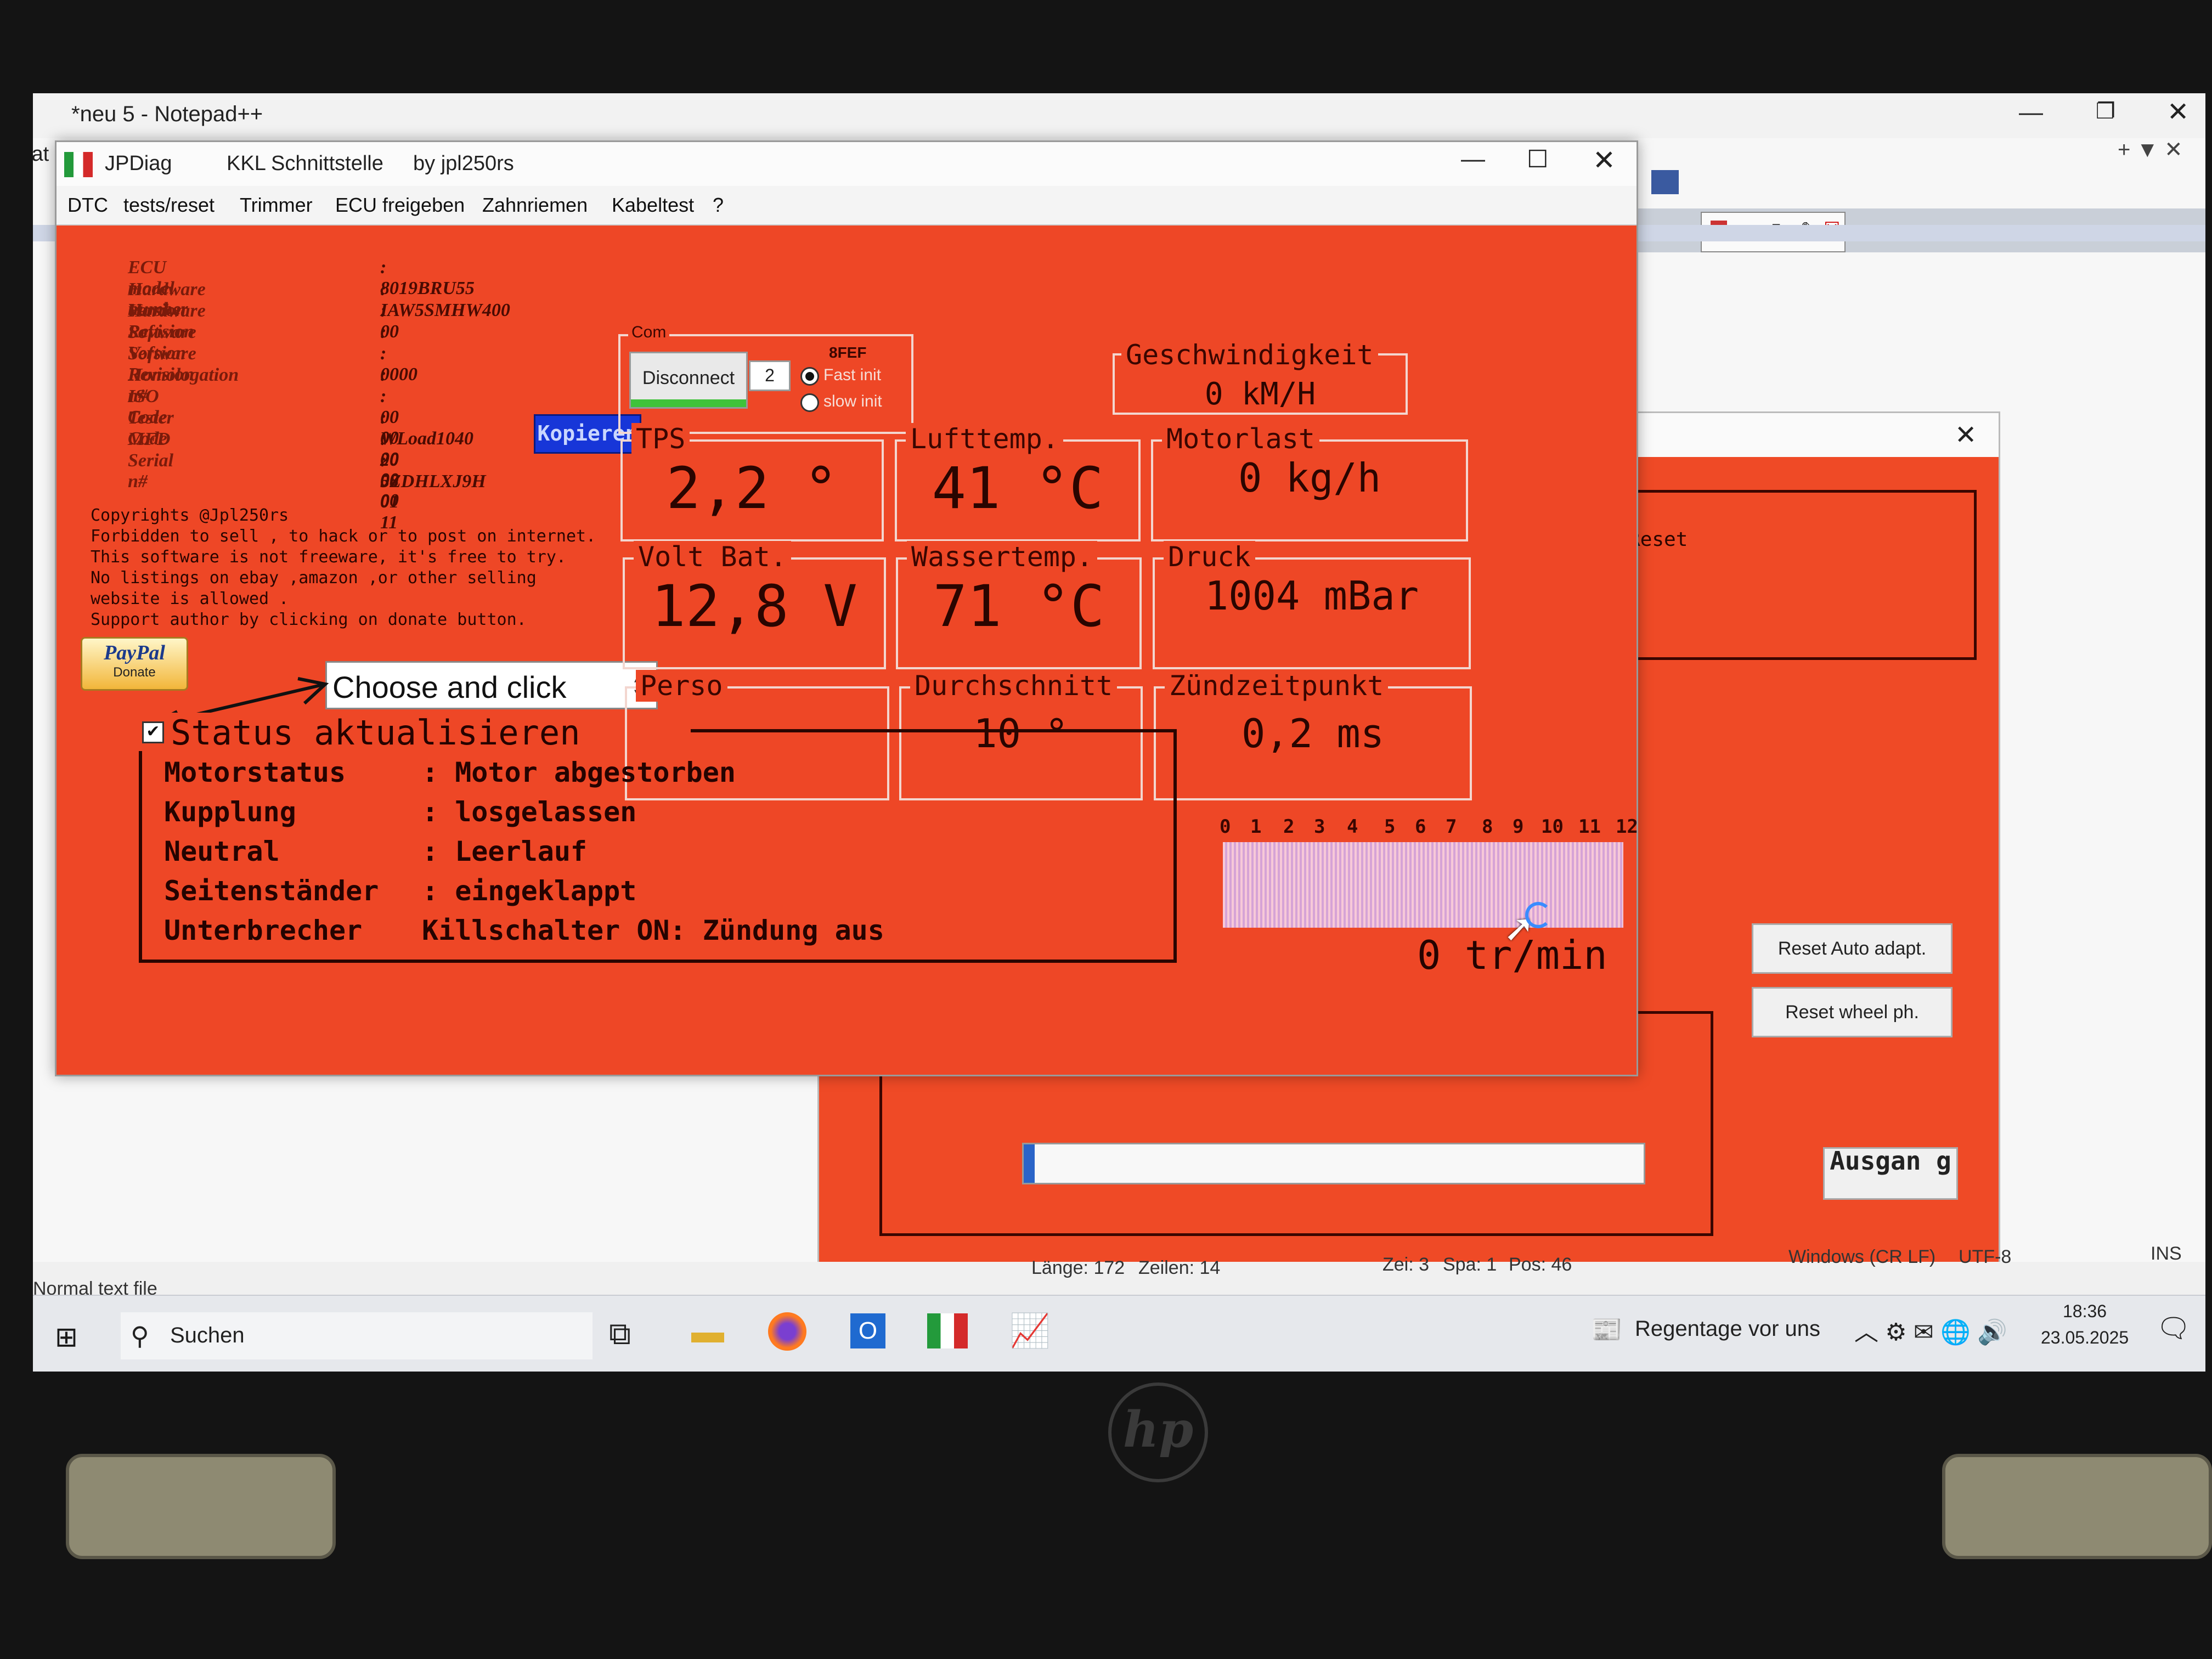  What do you see at coordinates (689, 403) in the screenshot?
I see `connection-indicator` at bounding box center [689, 403].